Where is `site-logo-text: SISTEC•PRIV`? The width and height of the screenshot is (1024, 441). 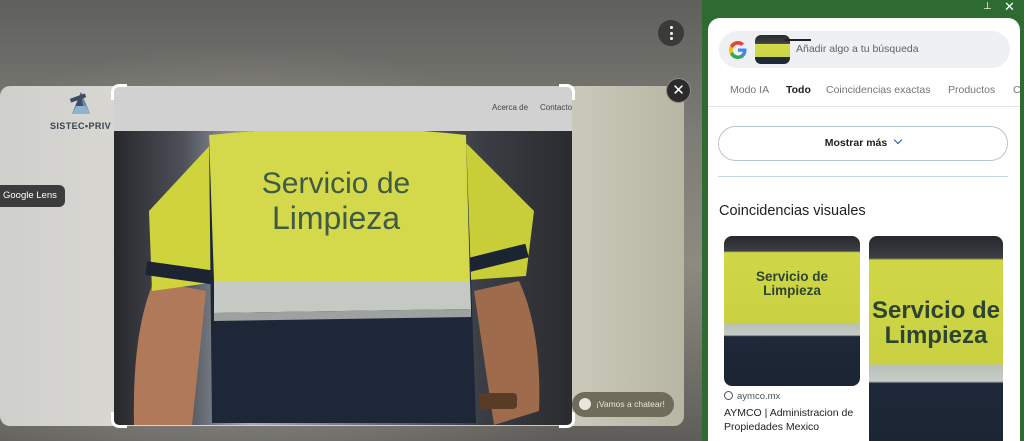 site-logo-text: SISTEC•PRIV is located at coordinates (81, 126).